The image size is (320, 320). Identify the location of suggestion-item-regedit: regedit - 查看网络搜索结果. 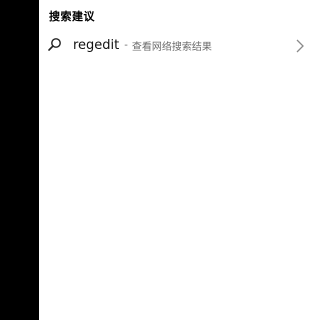
(179, 45).